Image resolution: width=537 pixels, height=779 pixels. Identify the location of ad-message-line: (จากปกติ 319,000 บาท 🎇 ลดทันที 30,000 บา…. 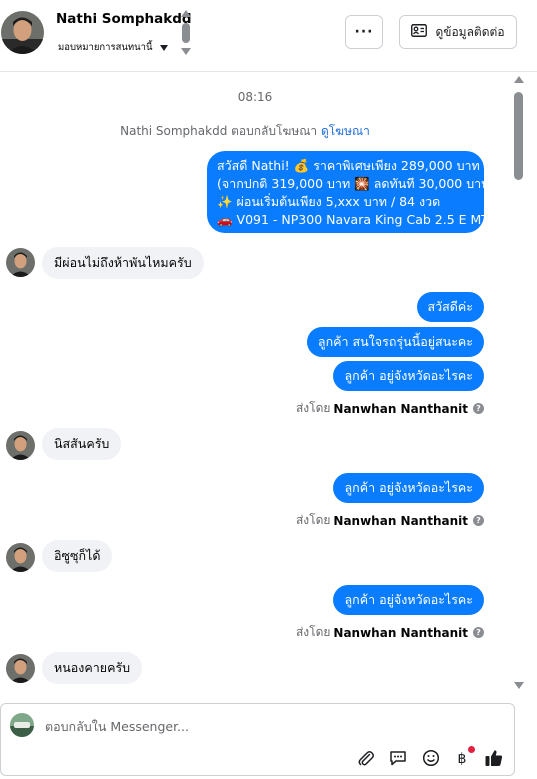
(356, 183).